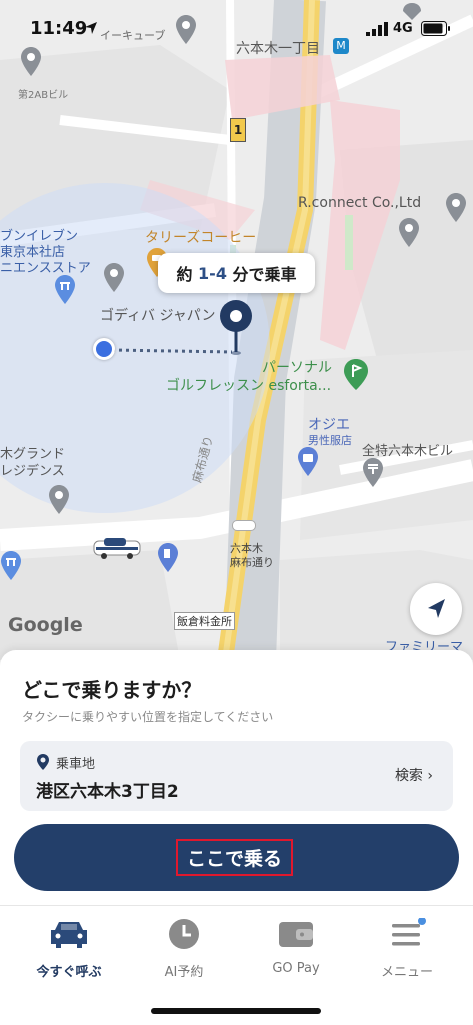  Describe the element at coordinates (204, 621) in the screenshot. I see `map-label-iikura: 飯倉料金所` at that location.